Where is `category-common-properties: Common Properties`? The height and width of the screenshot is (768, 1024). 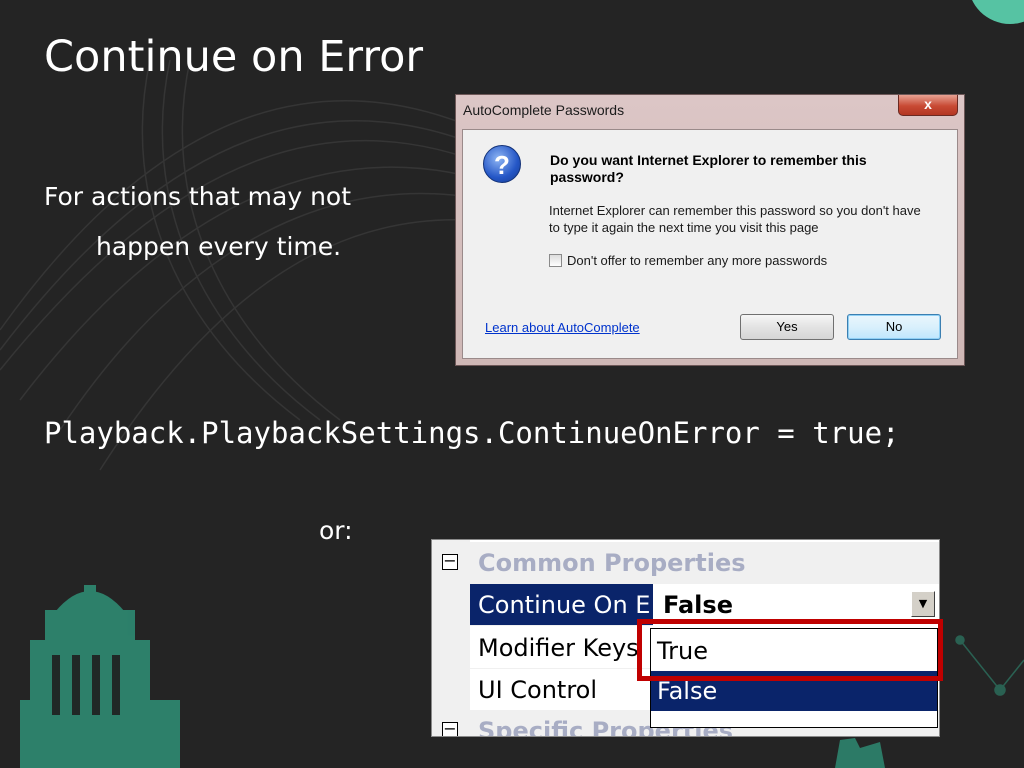 category-common-properties: Common Properties is located at coordinates (704, 563).